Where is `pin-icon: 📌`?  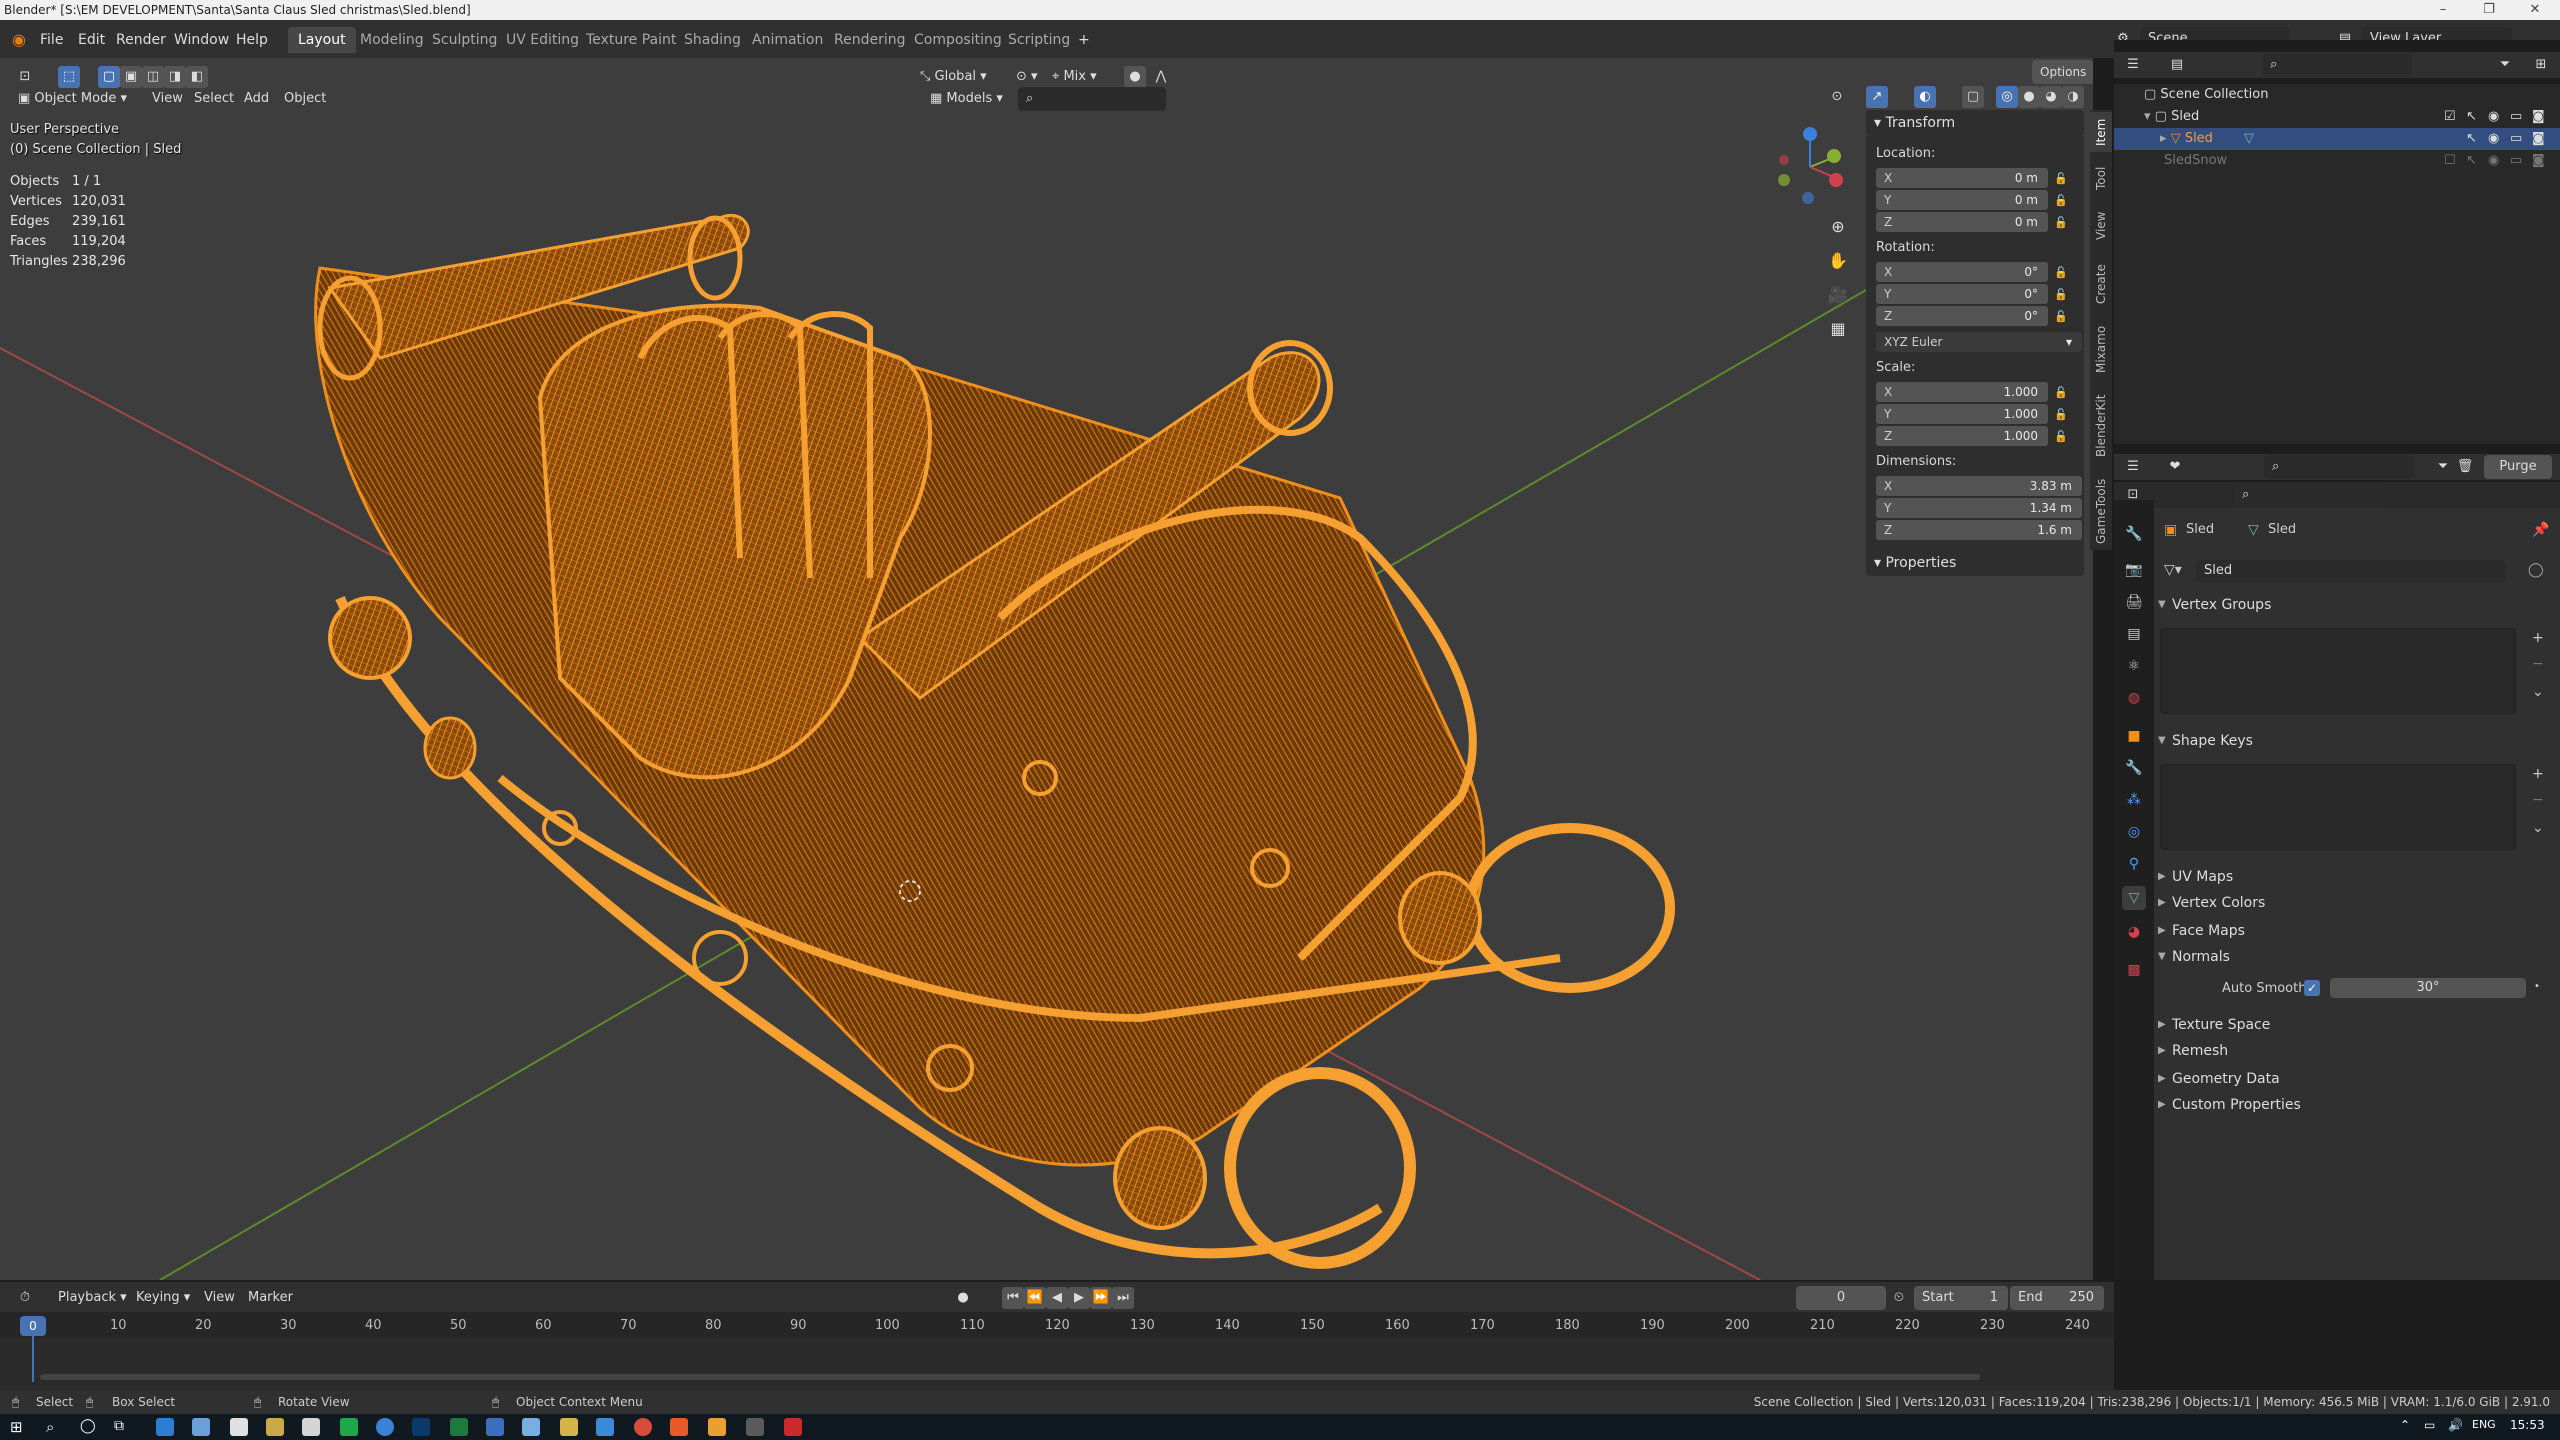
pin-icon: 📌 is located at coordinates (2540, 530).